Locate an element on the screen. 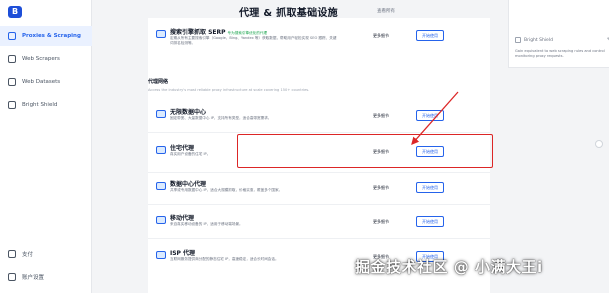 Image resolution: width=609 pixels, height=293 pixels. wallet-icon is located at coordinates (12, 254).